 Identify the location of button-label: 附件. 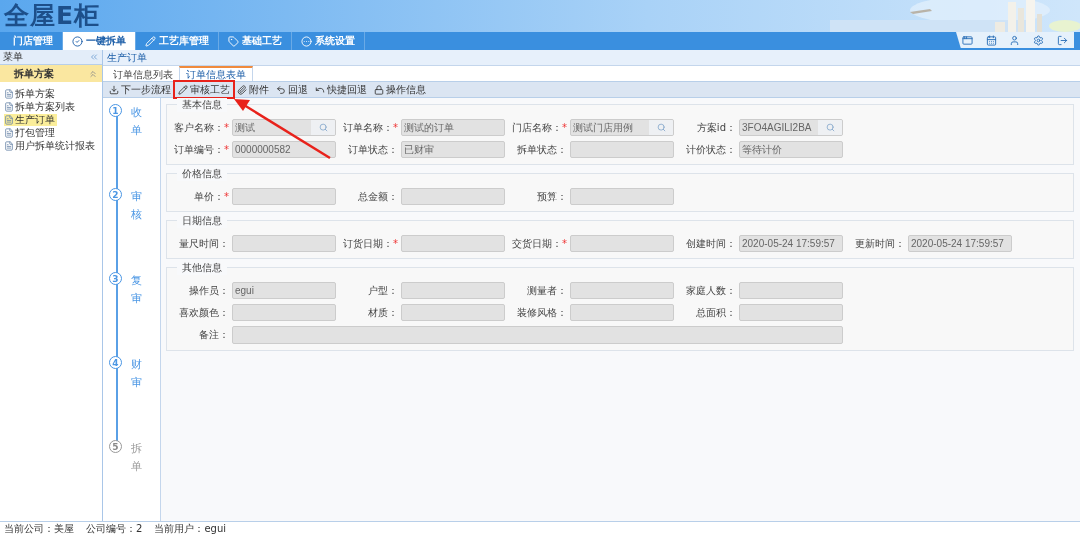
(259, 89).